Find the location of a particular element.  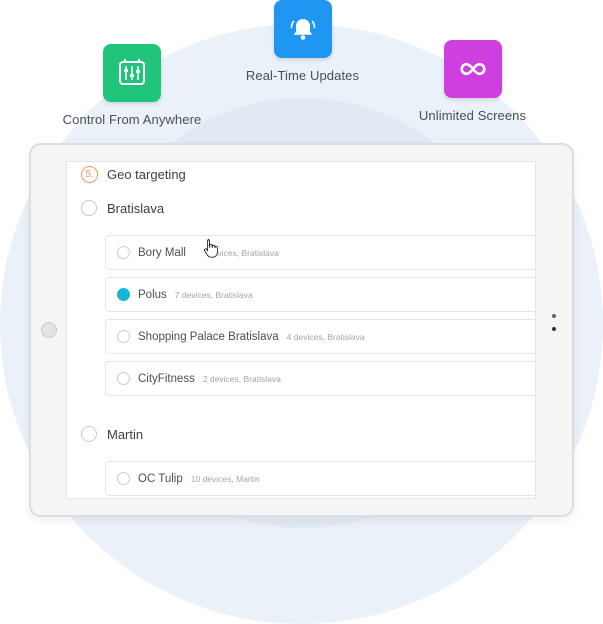

location-meta: 4 devices, Bratislava is located at coordinates (325, 336).